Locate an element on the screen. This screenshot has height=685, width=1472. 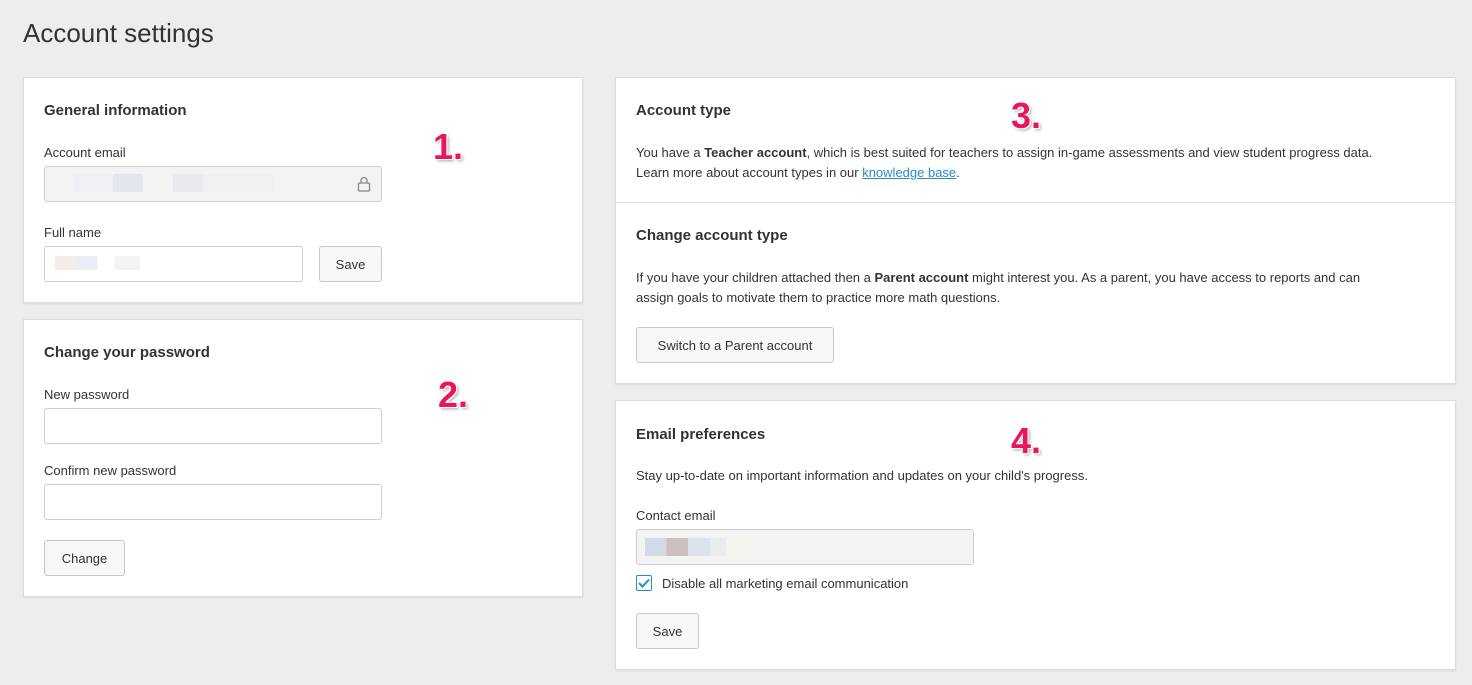
email-preferences-title: Email preferences is located at coordinates (701, 434).